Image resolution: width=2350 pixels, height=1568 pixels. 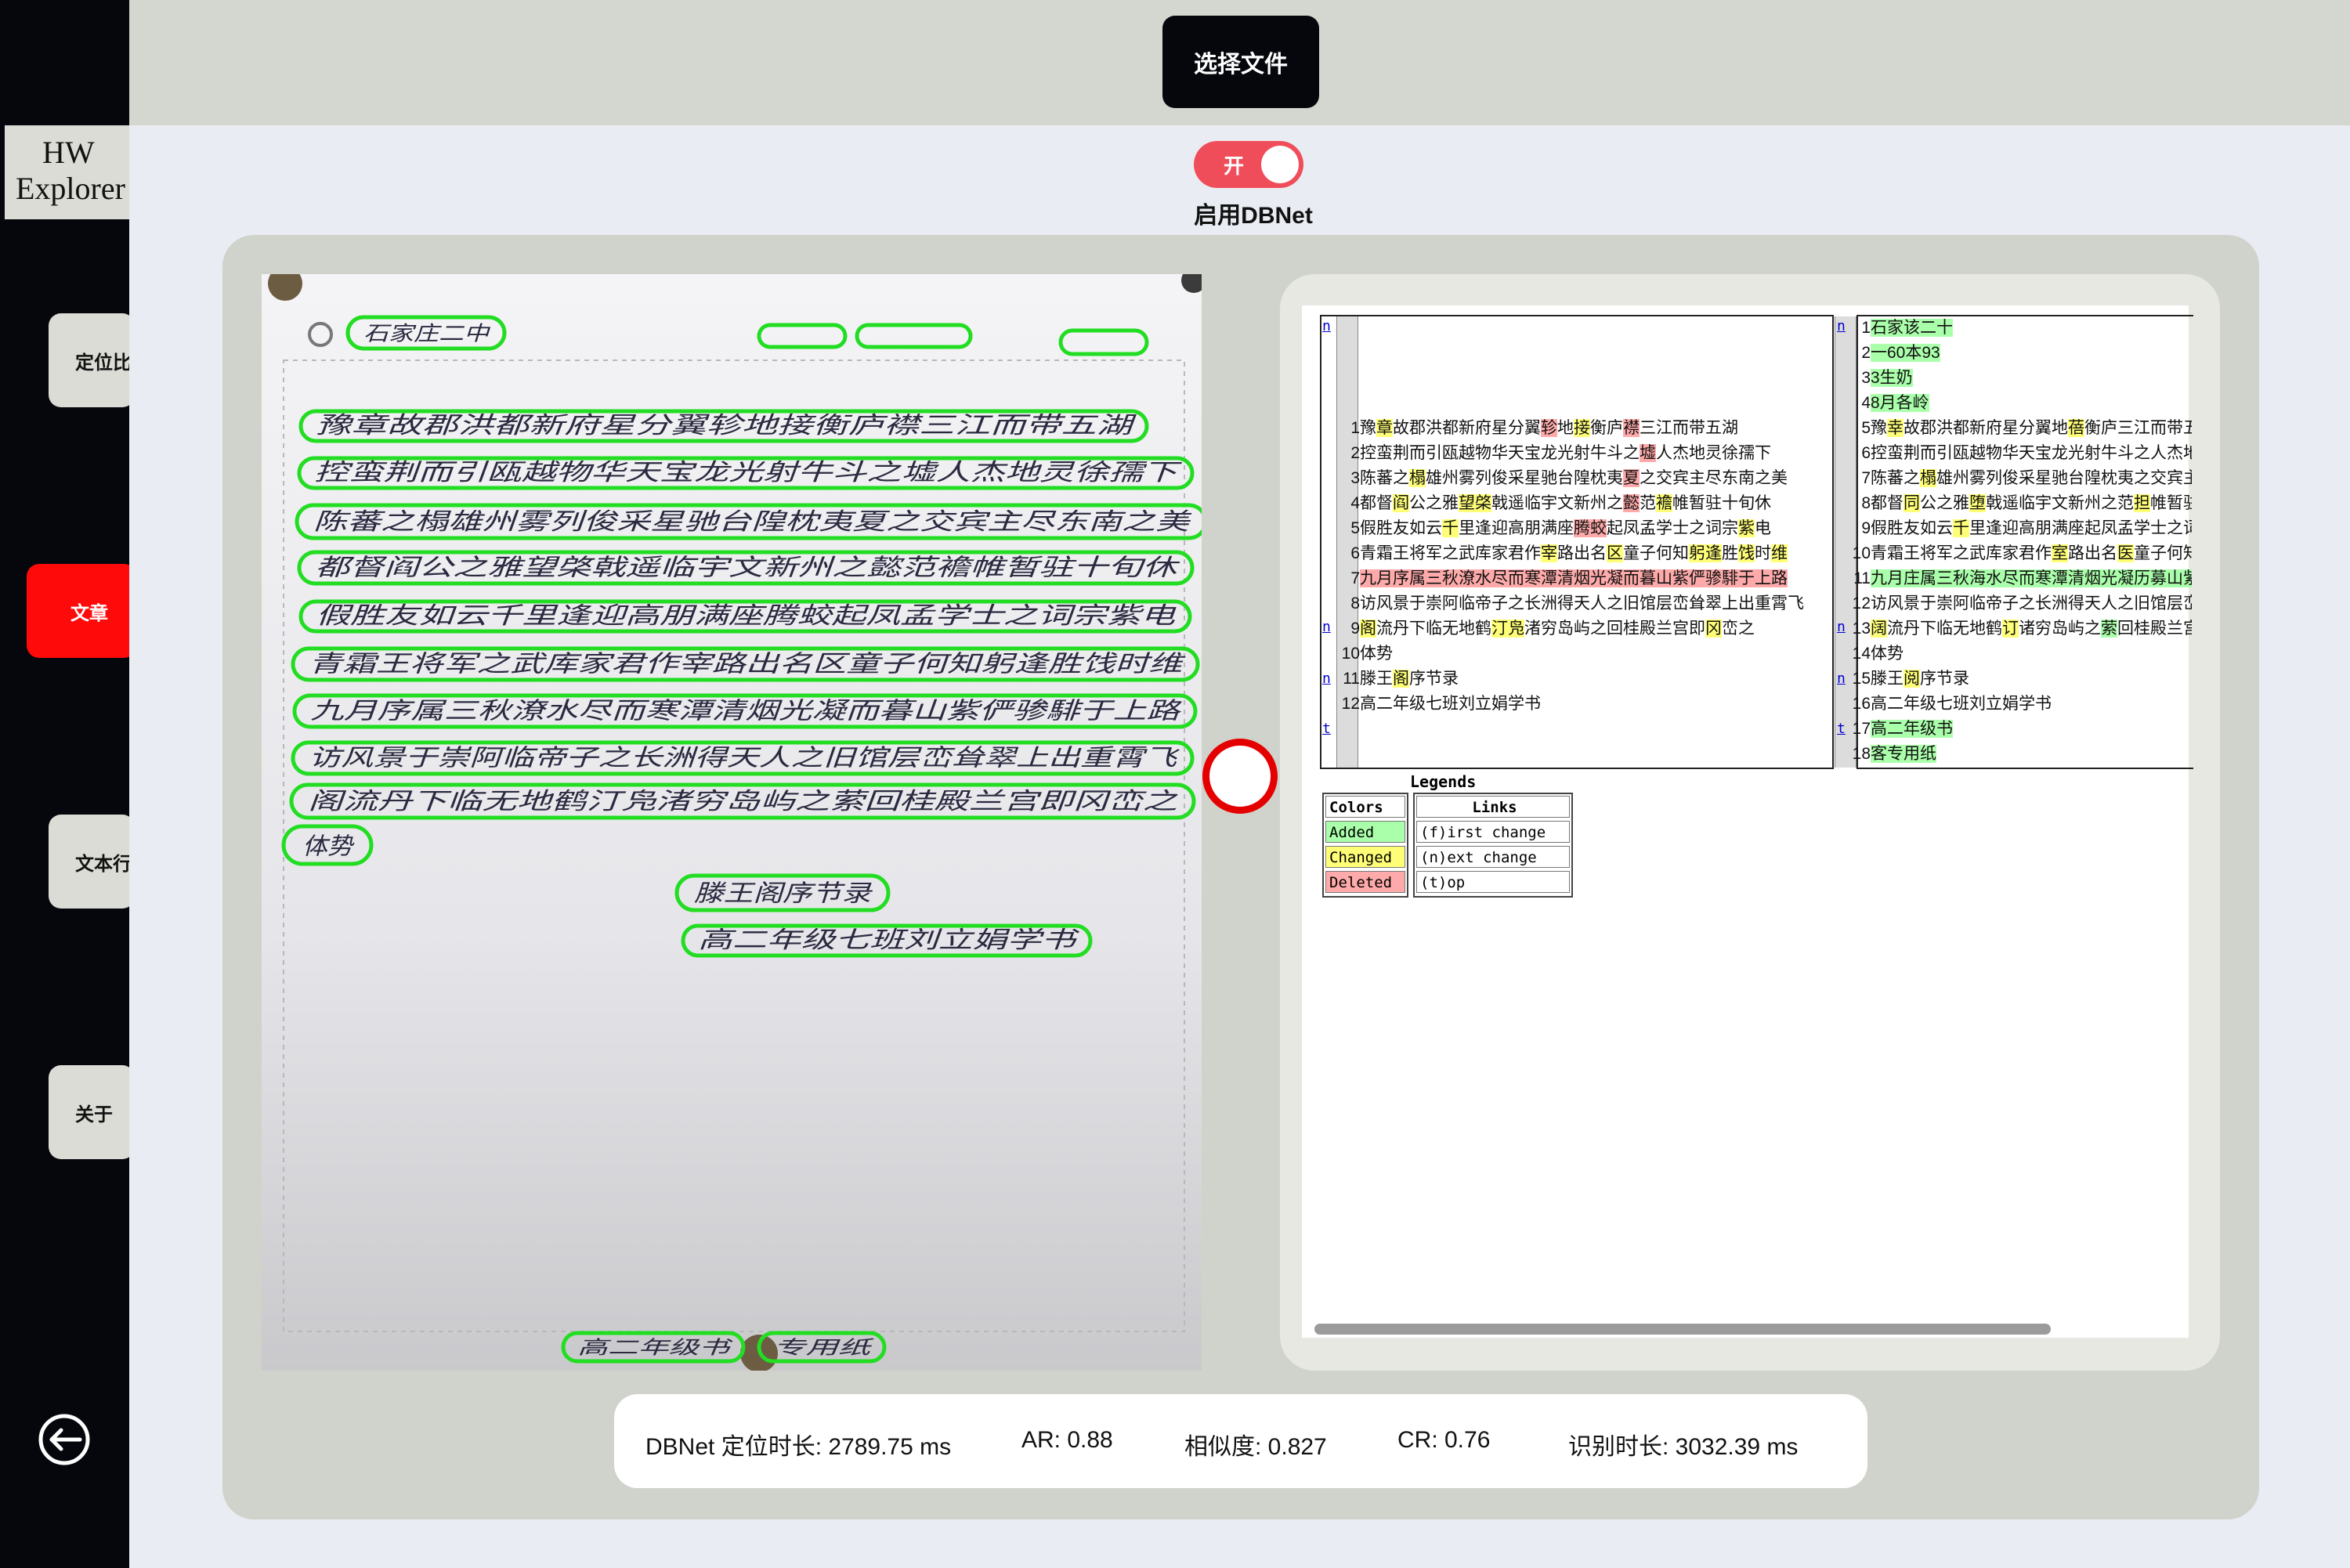 What do you see at coordinates (1866, 428) in the screenshot?
I see `diff-line-number: 5` at bounding box center [1866, 428].